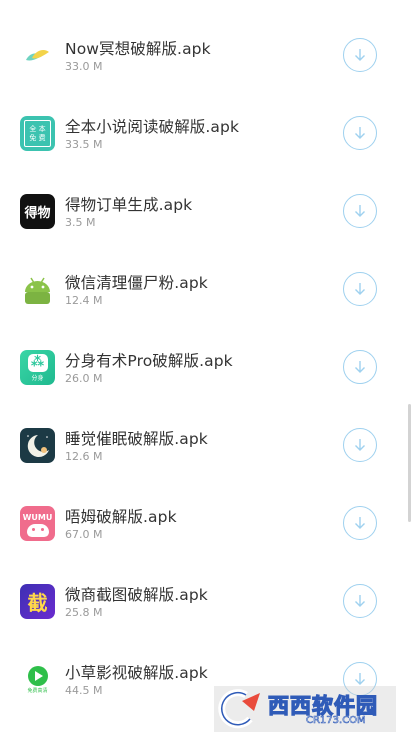 The width and height of the screenshot is (414, 736). What do you see at coordinates (84, 456) in the screenshot?
I see `app-size: 12.6 M` at bounding box center [84, 456].